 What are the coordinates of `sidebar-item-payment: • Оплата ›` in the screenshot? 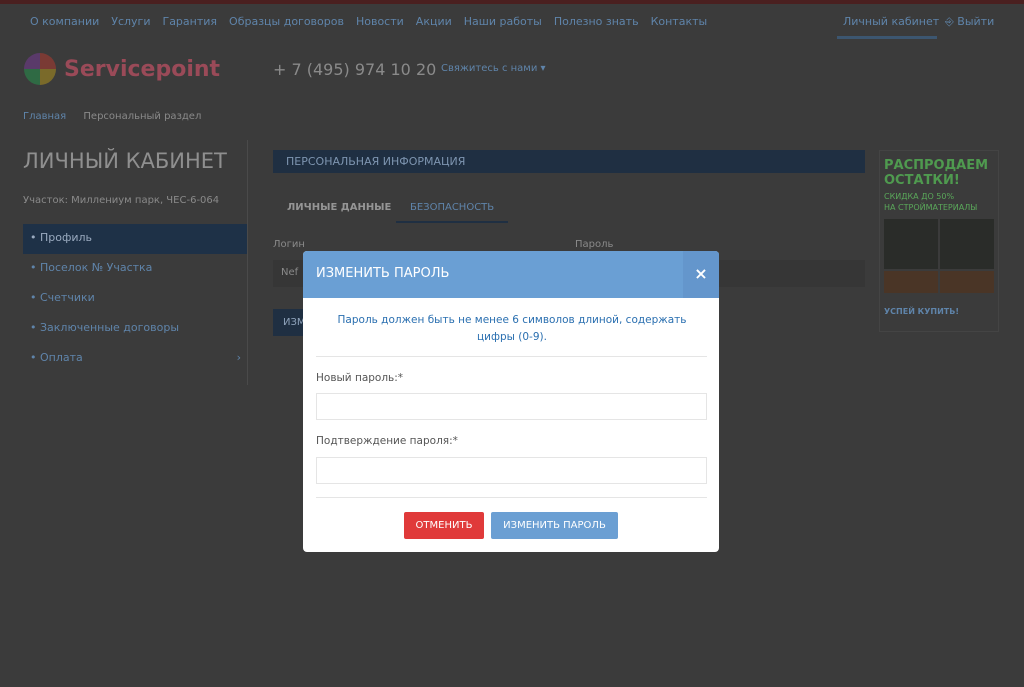 It's located at (135, 359).